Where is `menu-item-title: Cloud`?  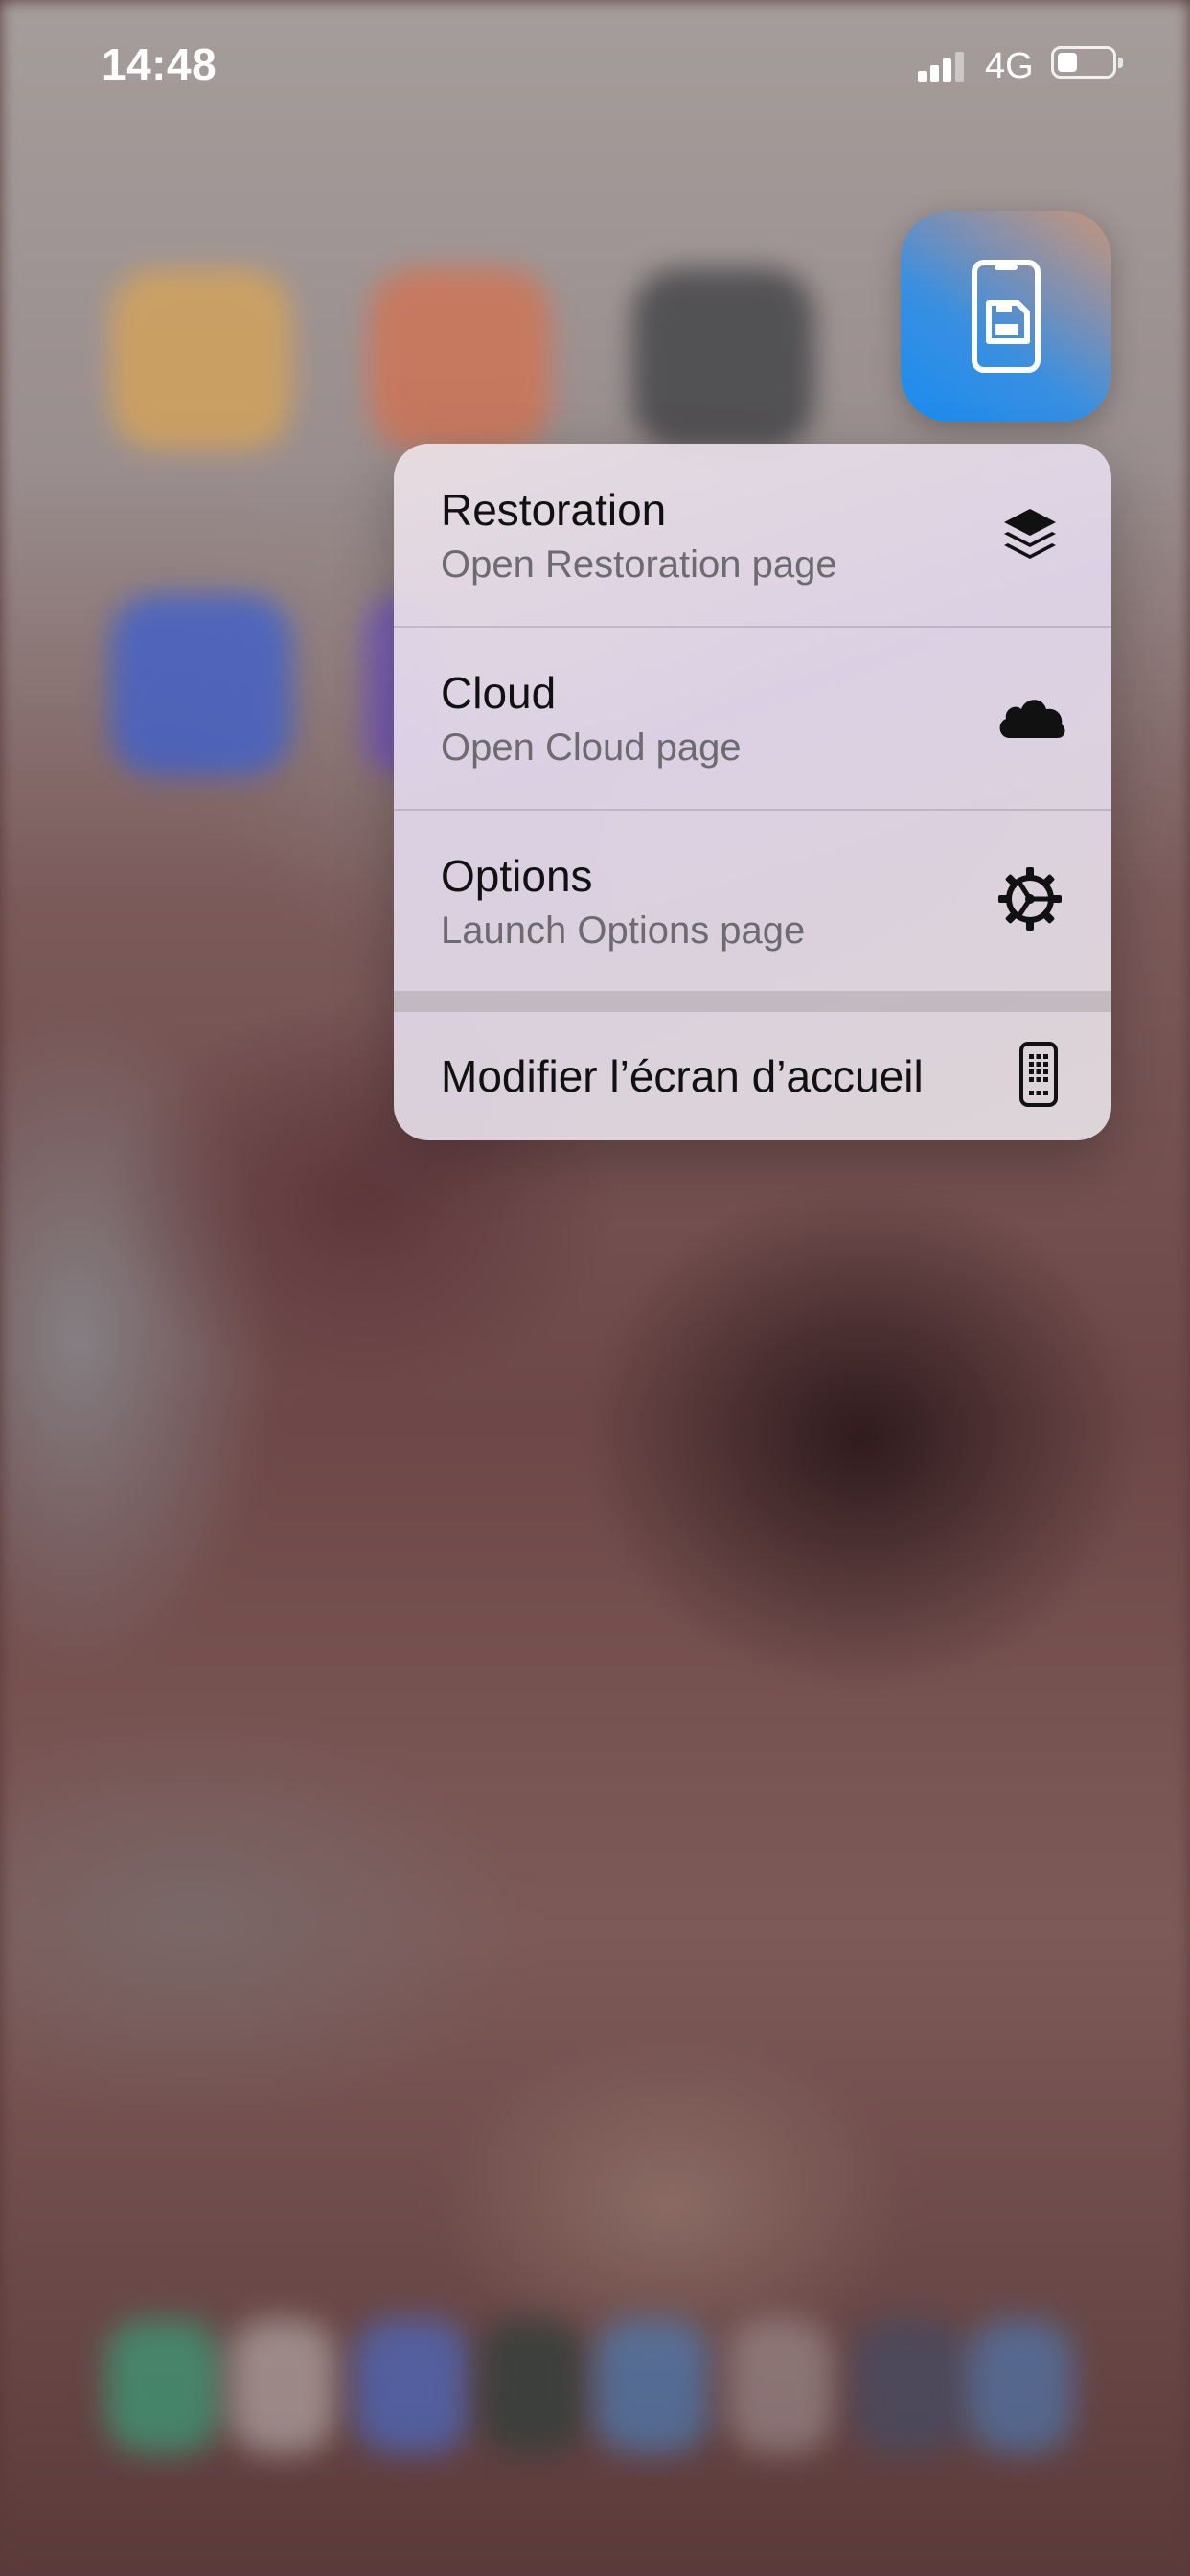 menu-item-title: Cloud is located at coordinates (499, 693).